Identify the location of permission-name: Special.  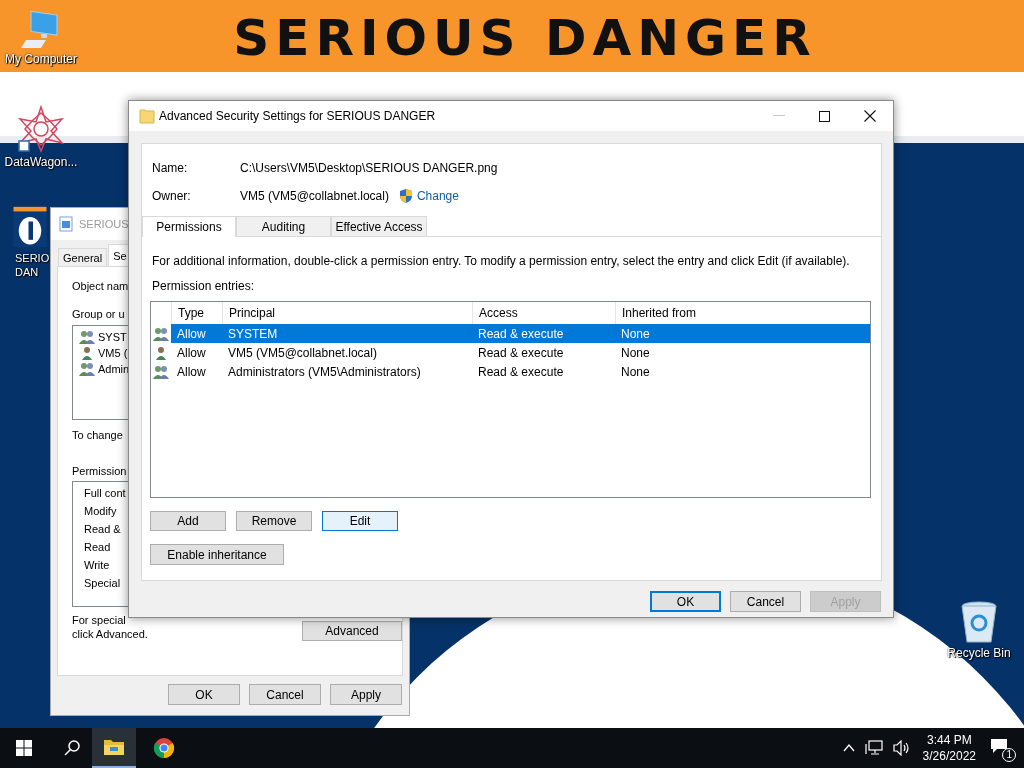
(103, 583).